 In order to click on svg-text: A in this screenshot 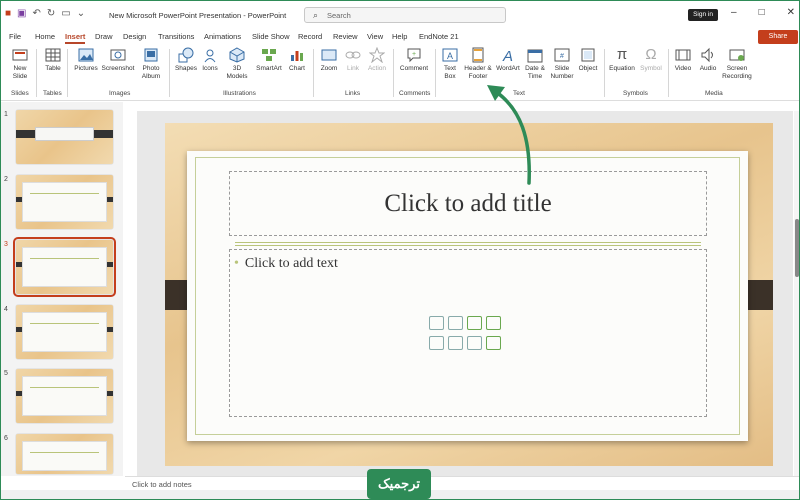, I will do `click(507, 55)`.